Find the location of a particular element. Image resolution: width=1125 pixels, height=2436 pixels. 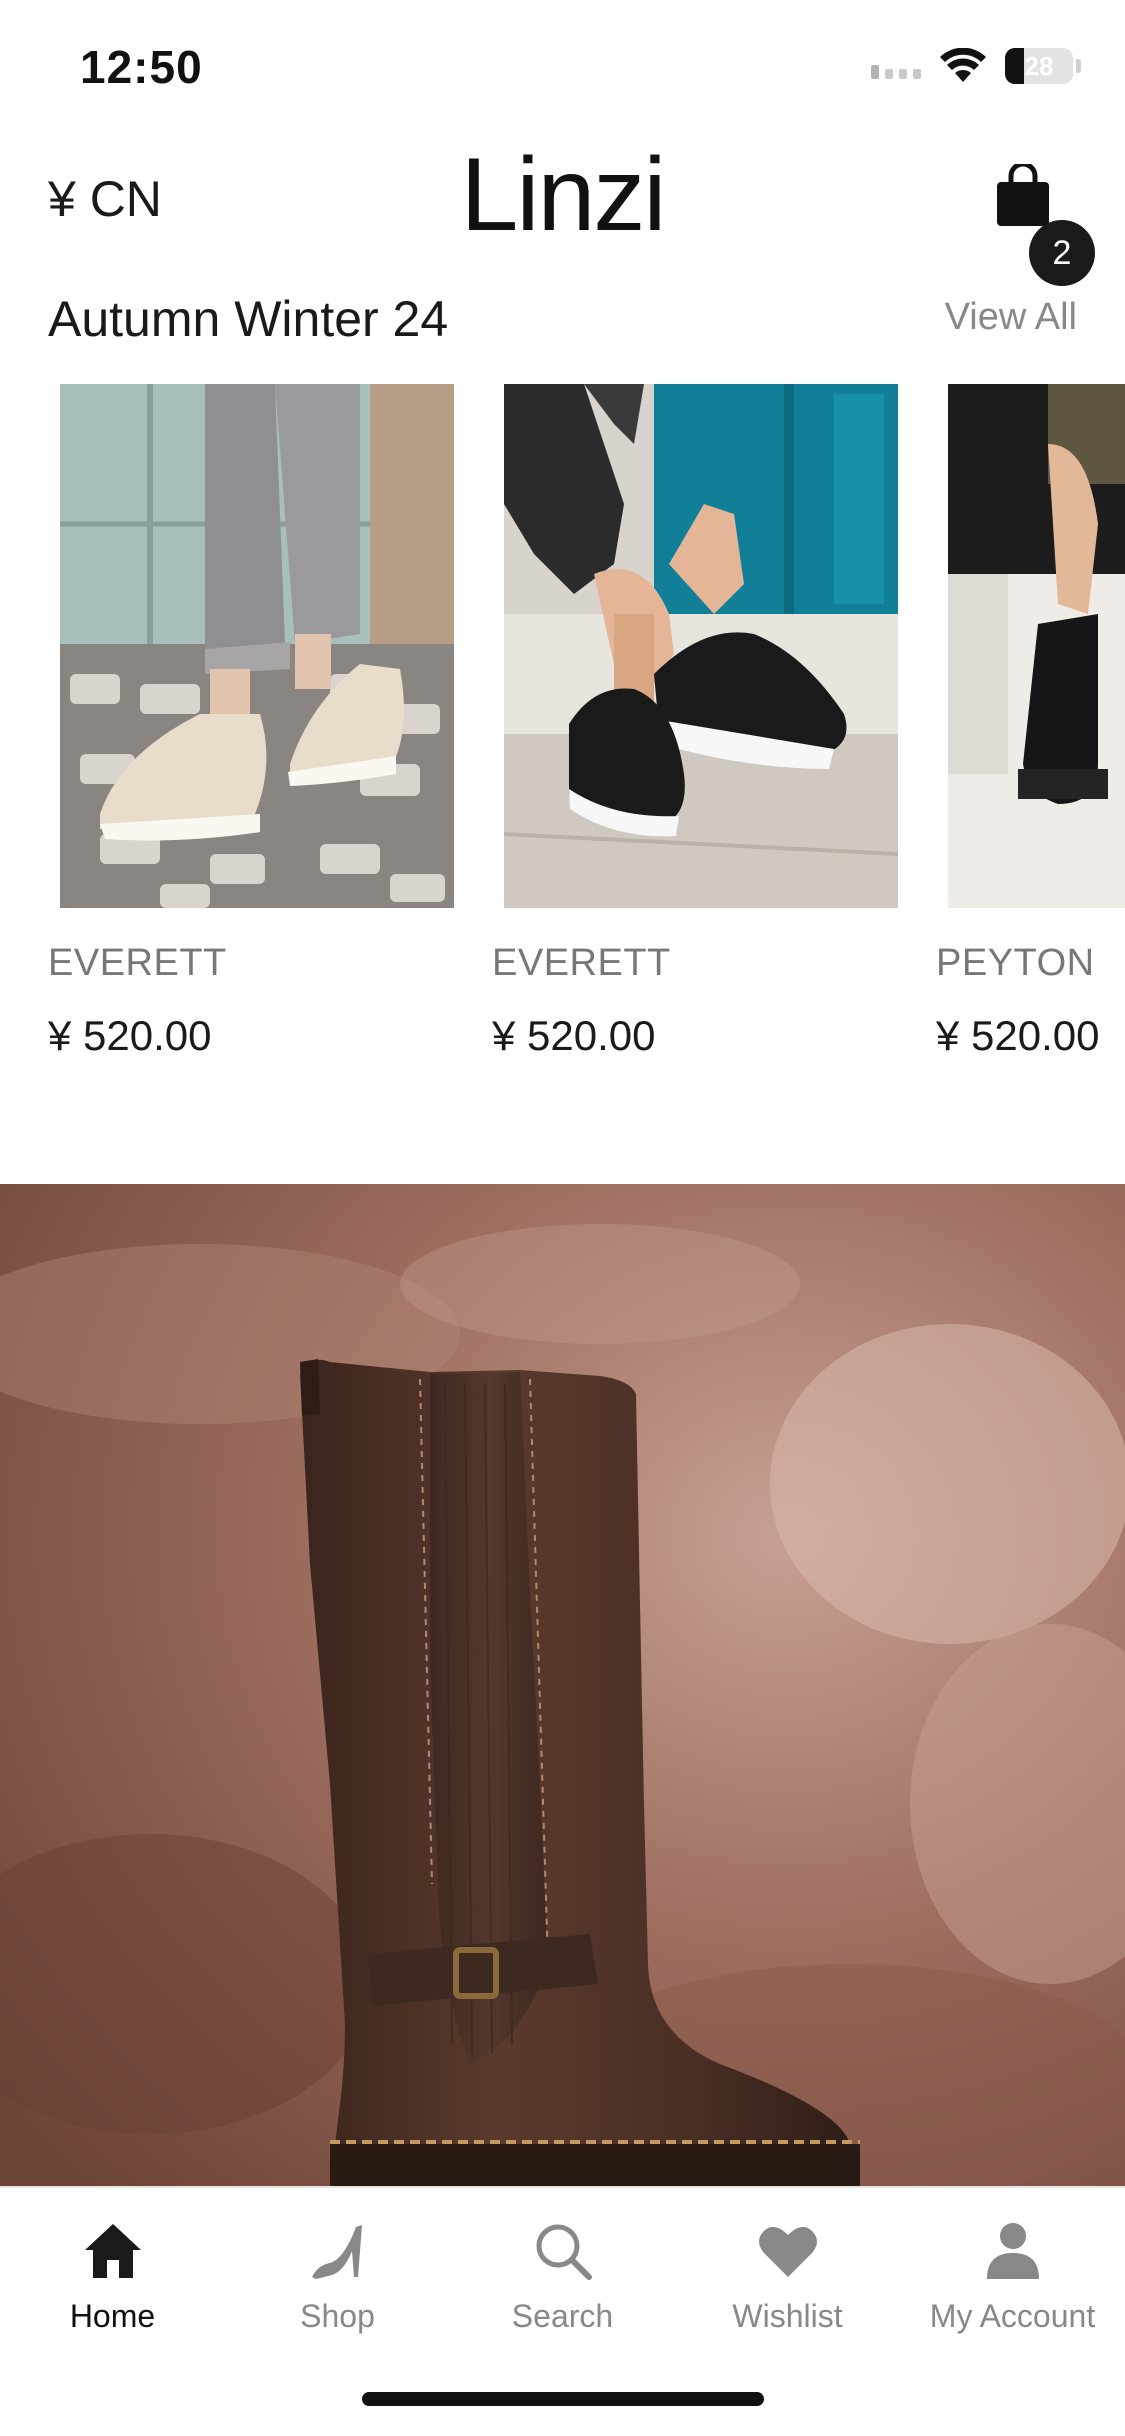

tab-shop-label: Shop is located at coordinates (337, 2316).